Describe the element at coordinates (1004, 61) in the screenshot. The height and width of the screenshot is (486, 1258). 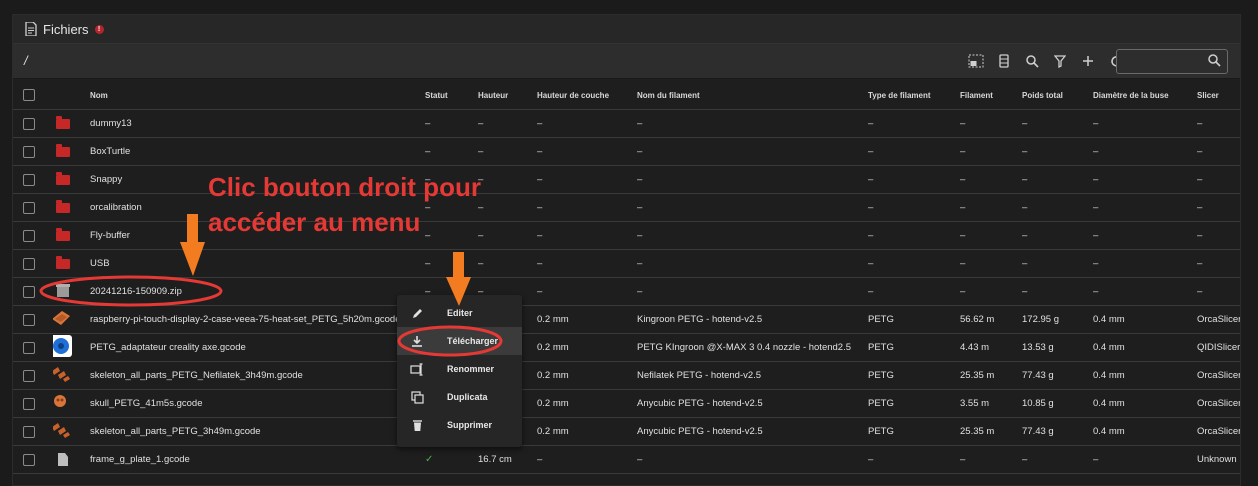
I see `columns-icon` at that location.